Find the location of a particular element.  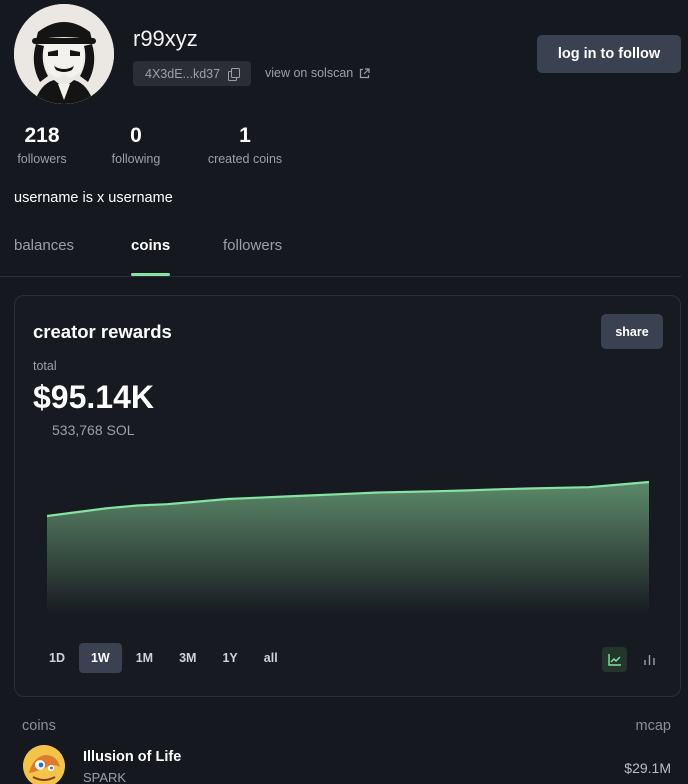

time-range-selector: 1D 1W 1M 3M 1Y all is located at coordinates (163, 658).